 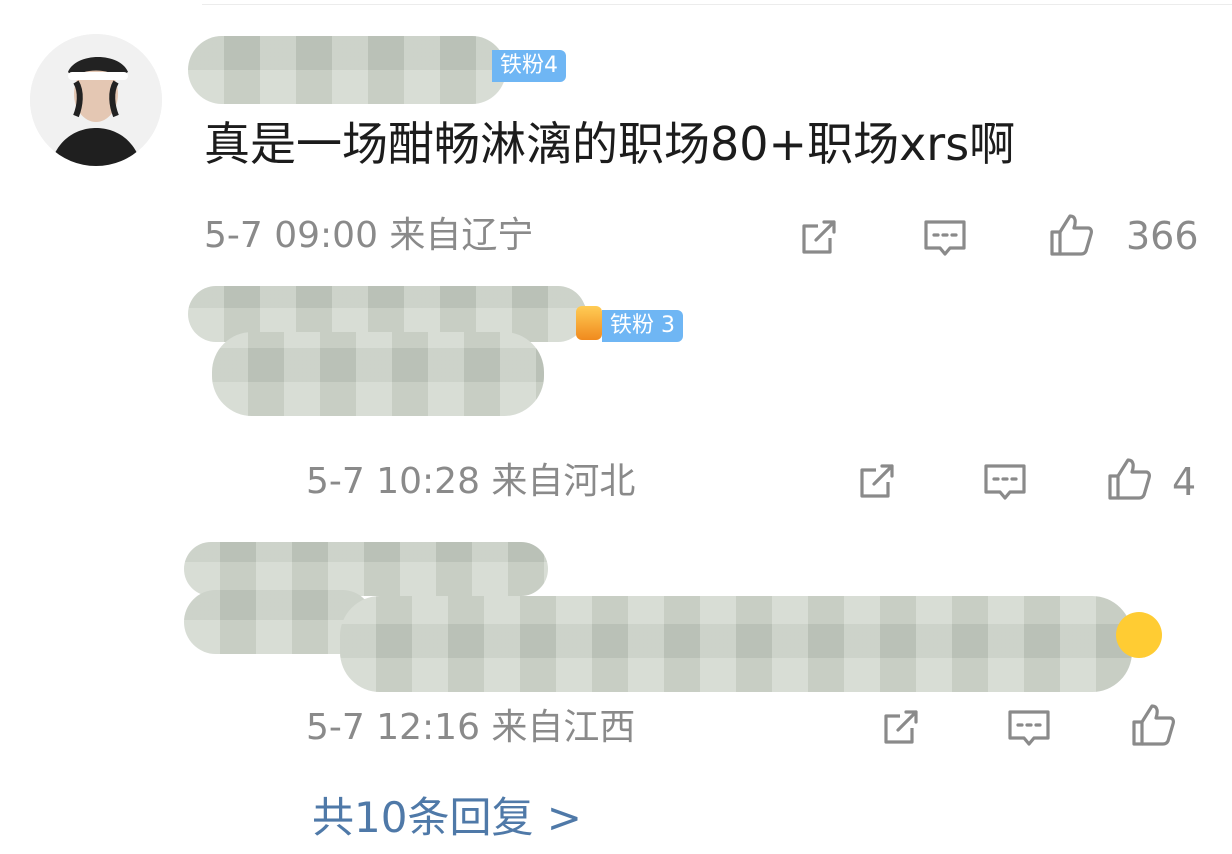 I want to click on reply-meta: 5-7 10:28 来自河北, so click(x=471, y=481).